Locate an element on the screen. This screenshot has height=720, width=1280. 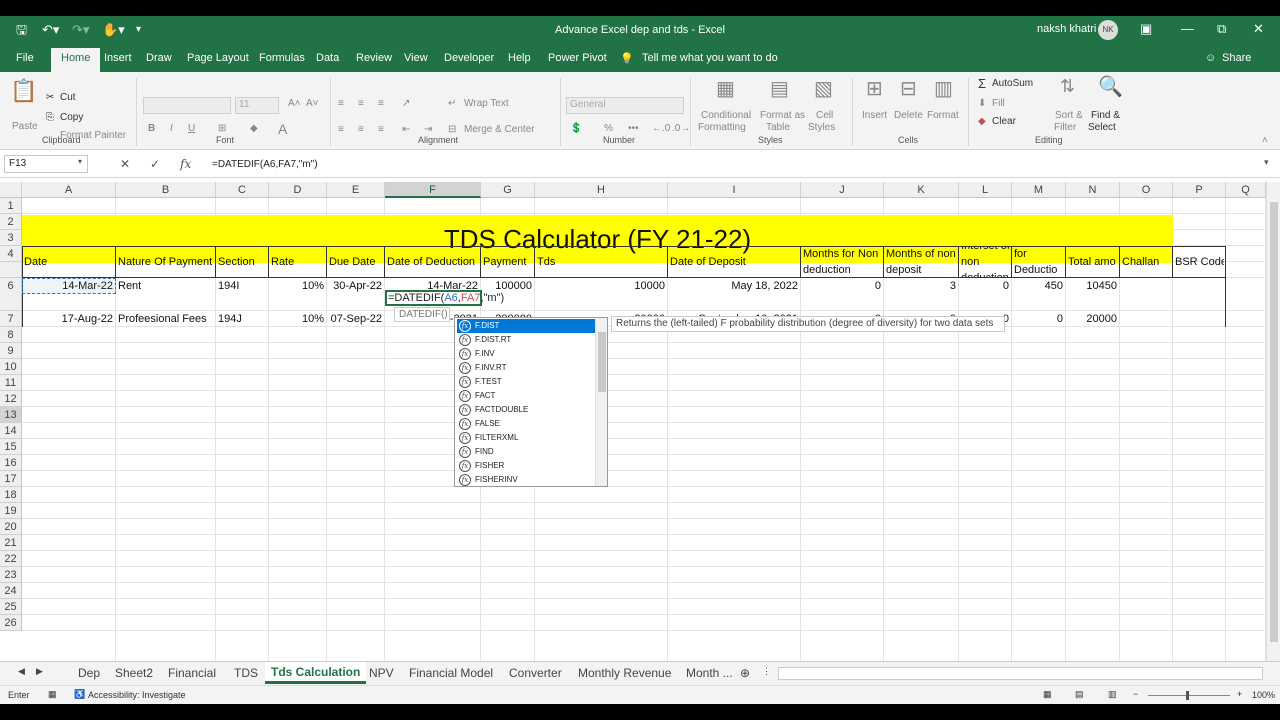
column-header: O is located at coordinates (1146, 190).